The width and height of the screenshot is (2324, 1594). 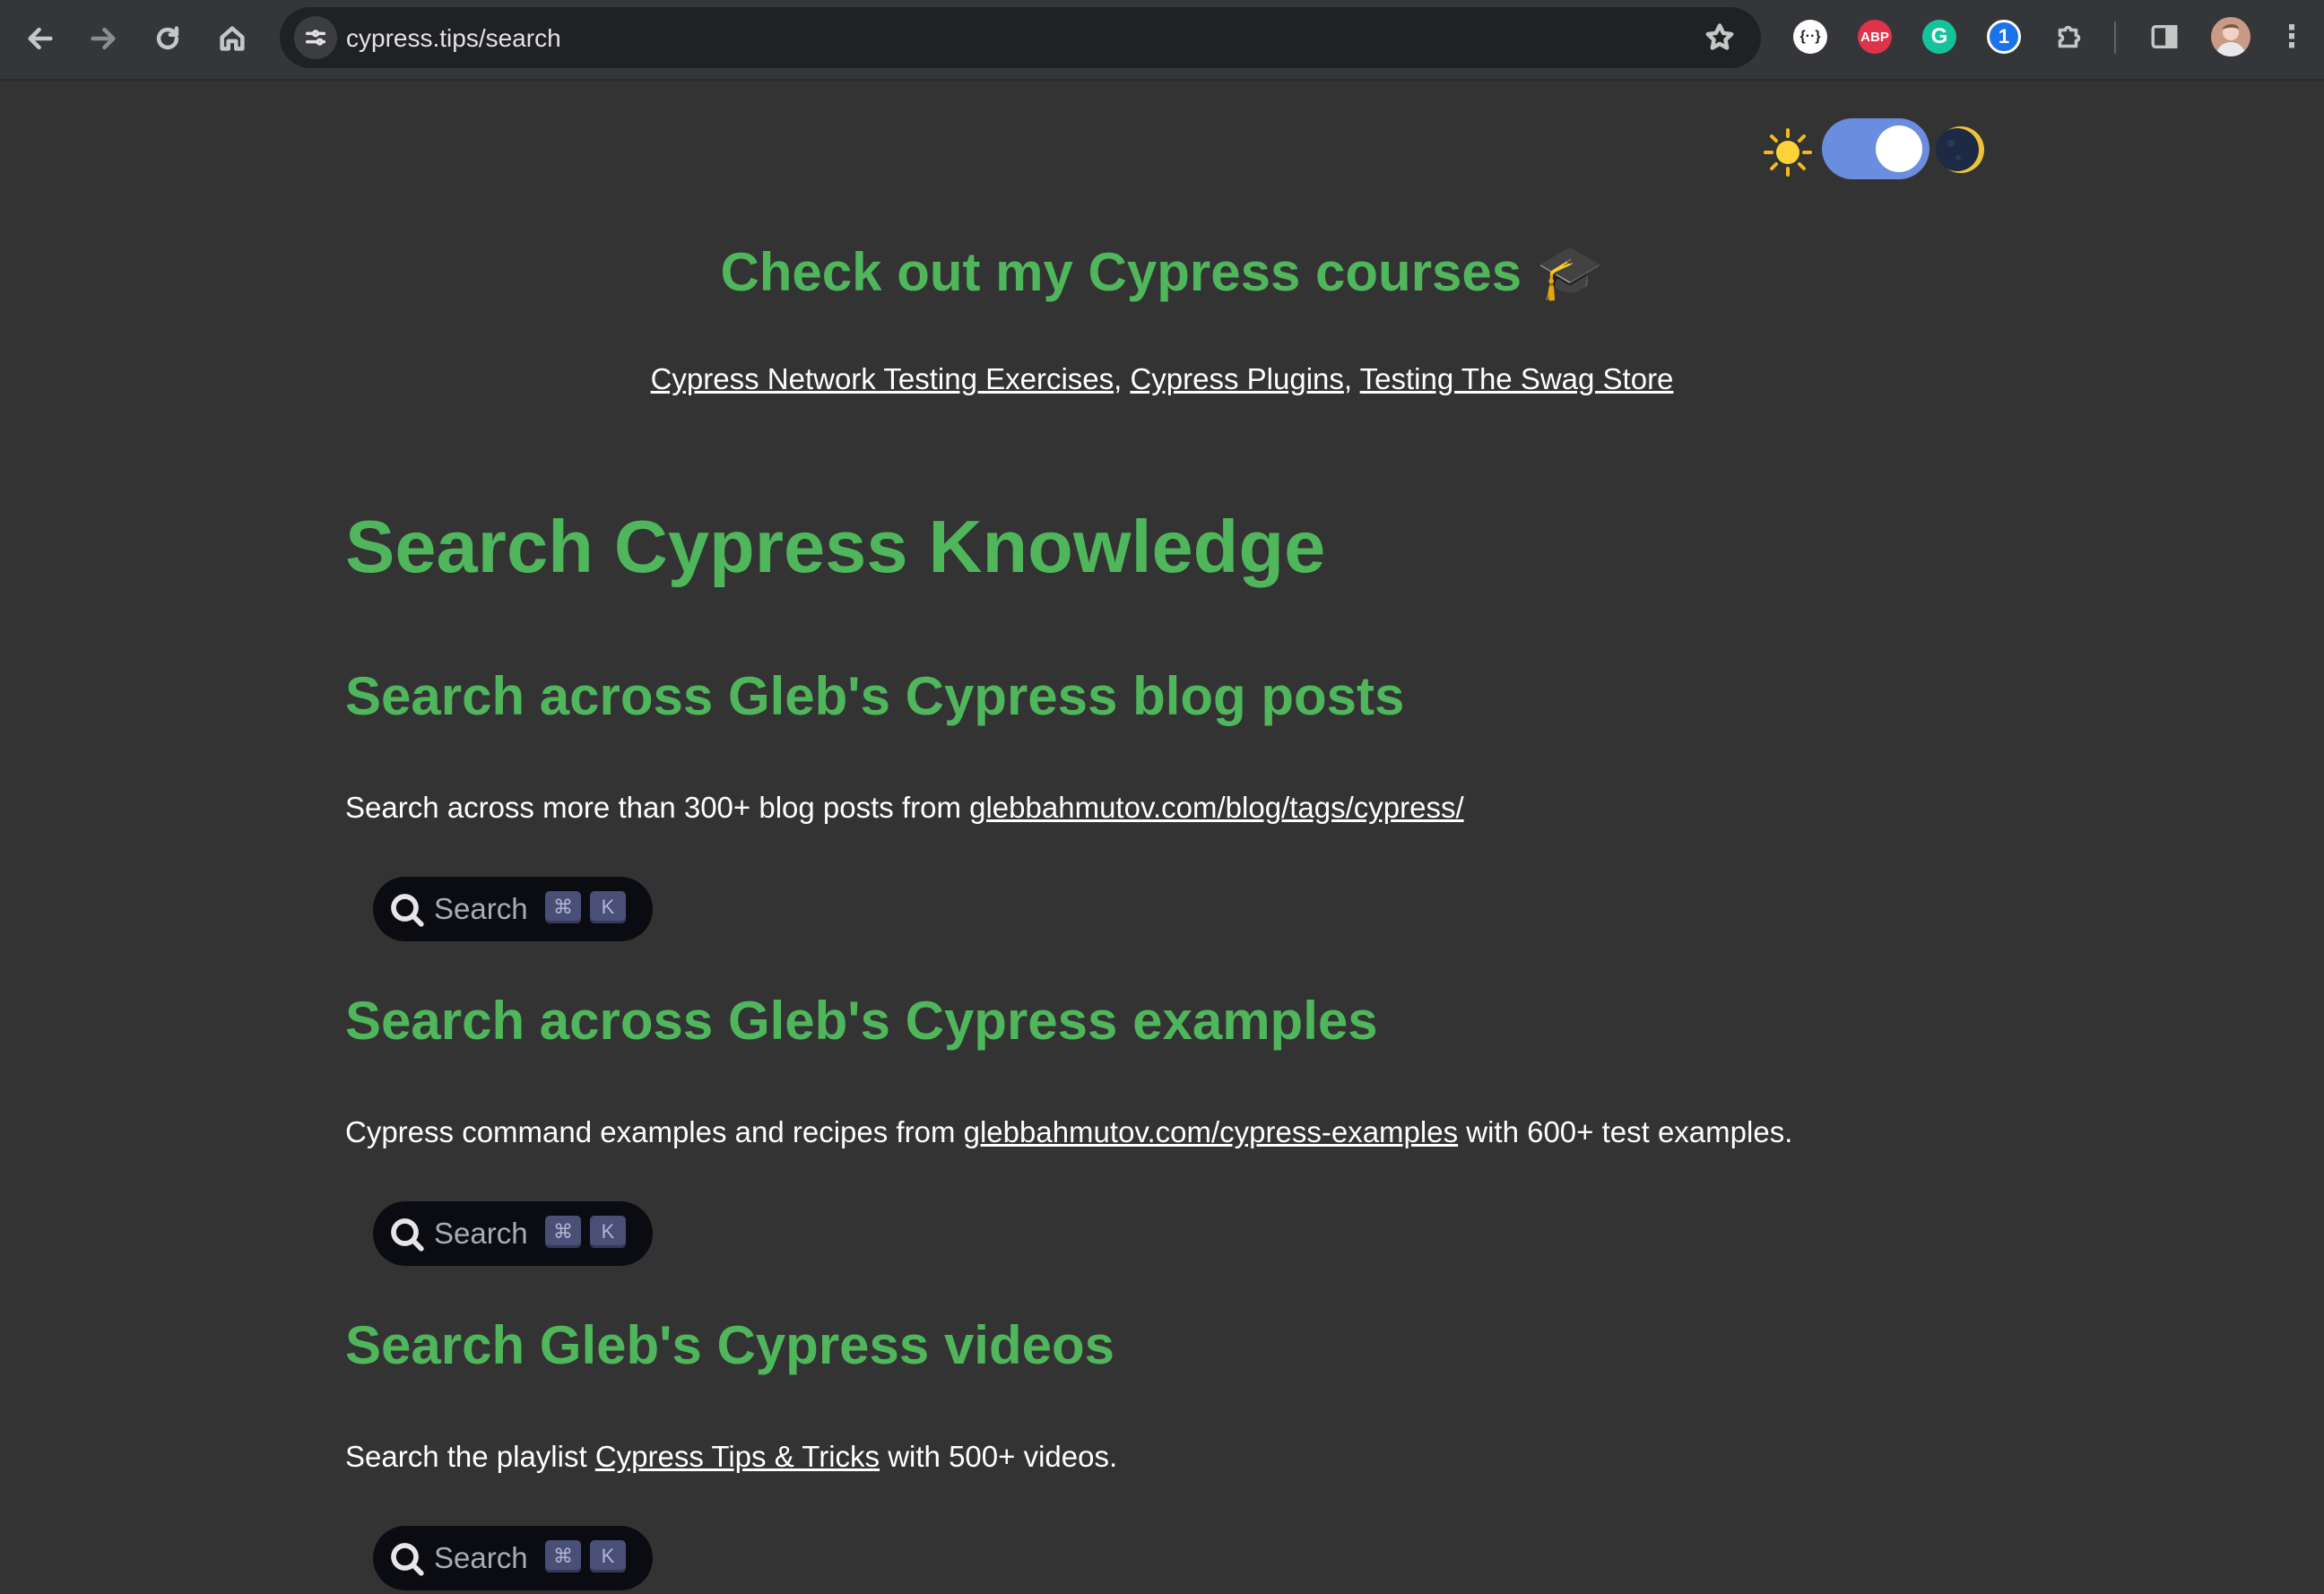 What do you see at coordinates (315, 37) in the screenshot?
I see `site-settings-icon` at bounding box center [315, 37].